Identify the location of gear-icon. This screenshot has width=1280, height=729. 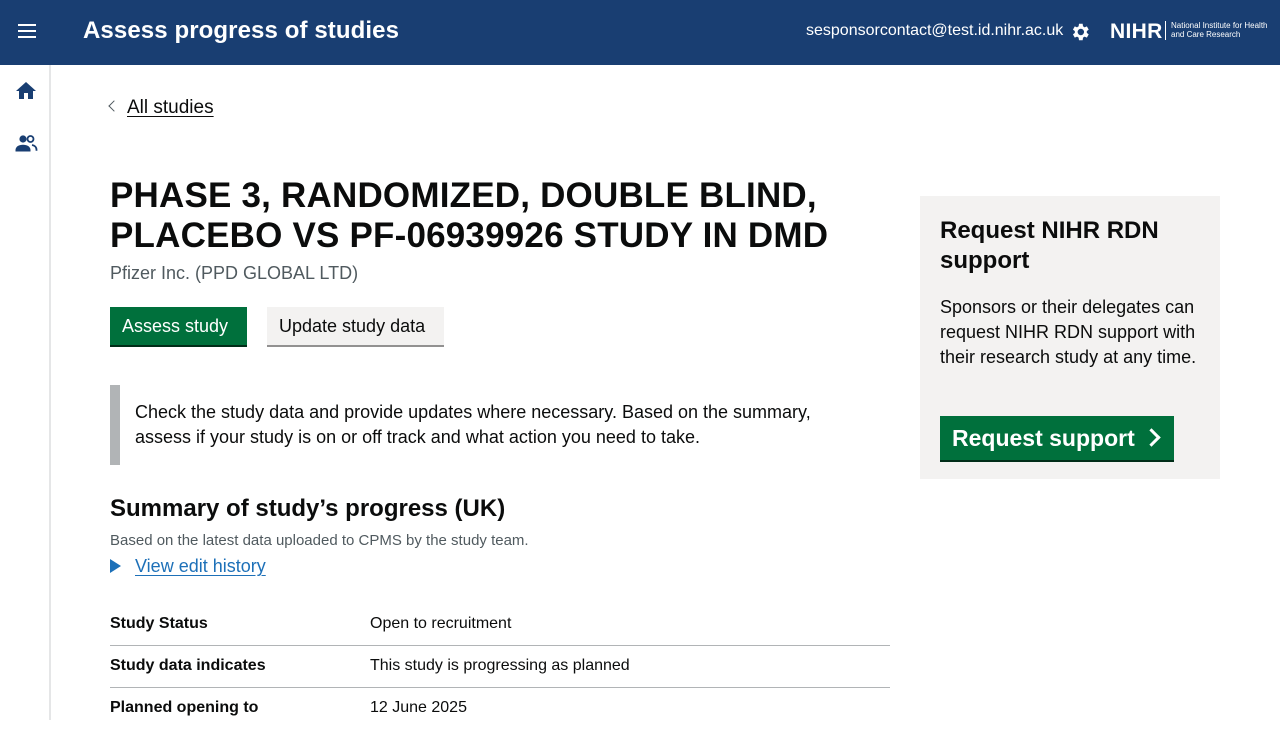
(1080, 32).